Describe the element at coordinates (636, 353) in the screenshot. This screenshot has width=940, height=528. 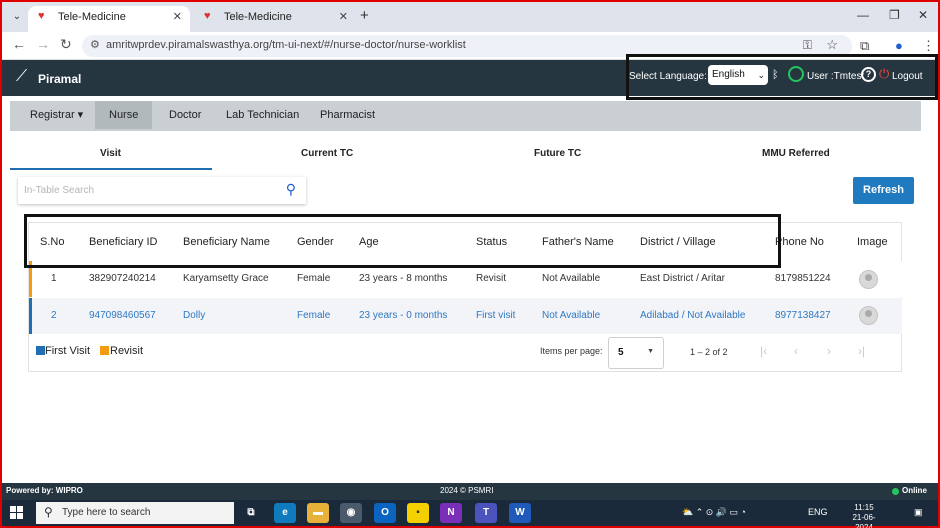
I see `items-per-page-select: 5 ▼` at that location.